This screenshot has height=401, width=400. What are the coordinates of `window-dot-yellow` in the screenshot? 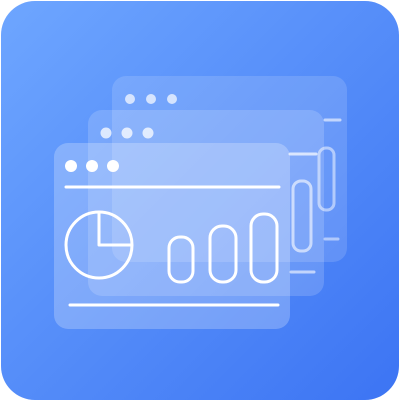 It's located at (92, 166).